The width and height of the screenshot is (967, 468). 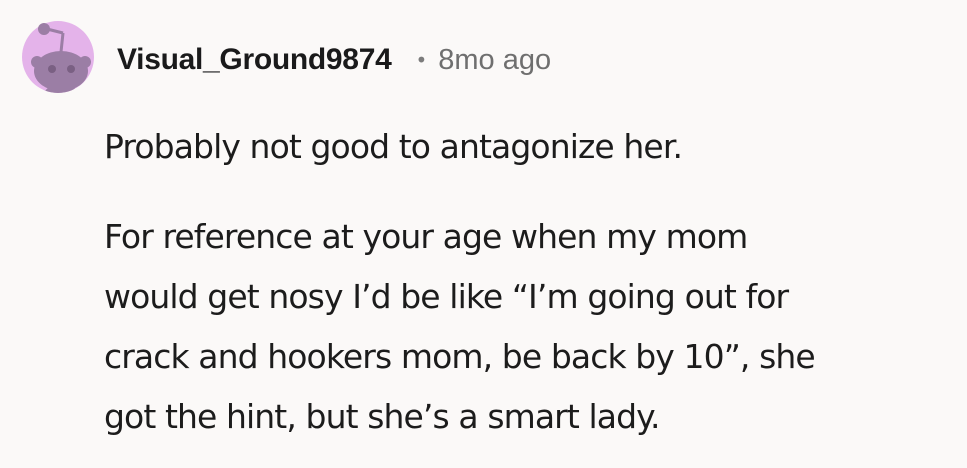 I want to click on reddit-snoo-avatar-icon, so click(x=58, y=57).